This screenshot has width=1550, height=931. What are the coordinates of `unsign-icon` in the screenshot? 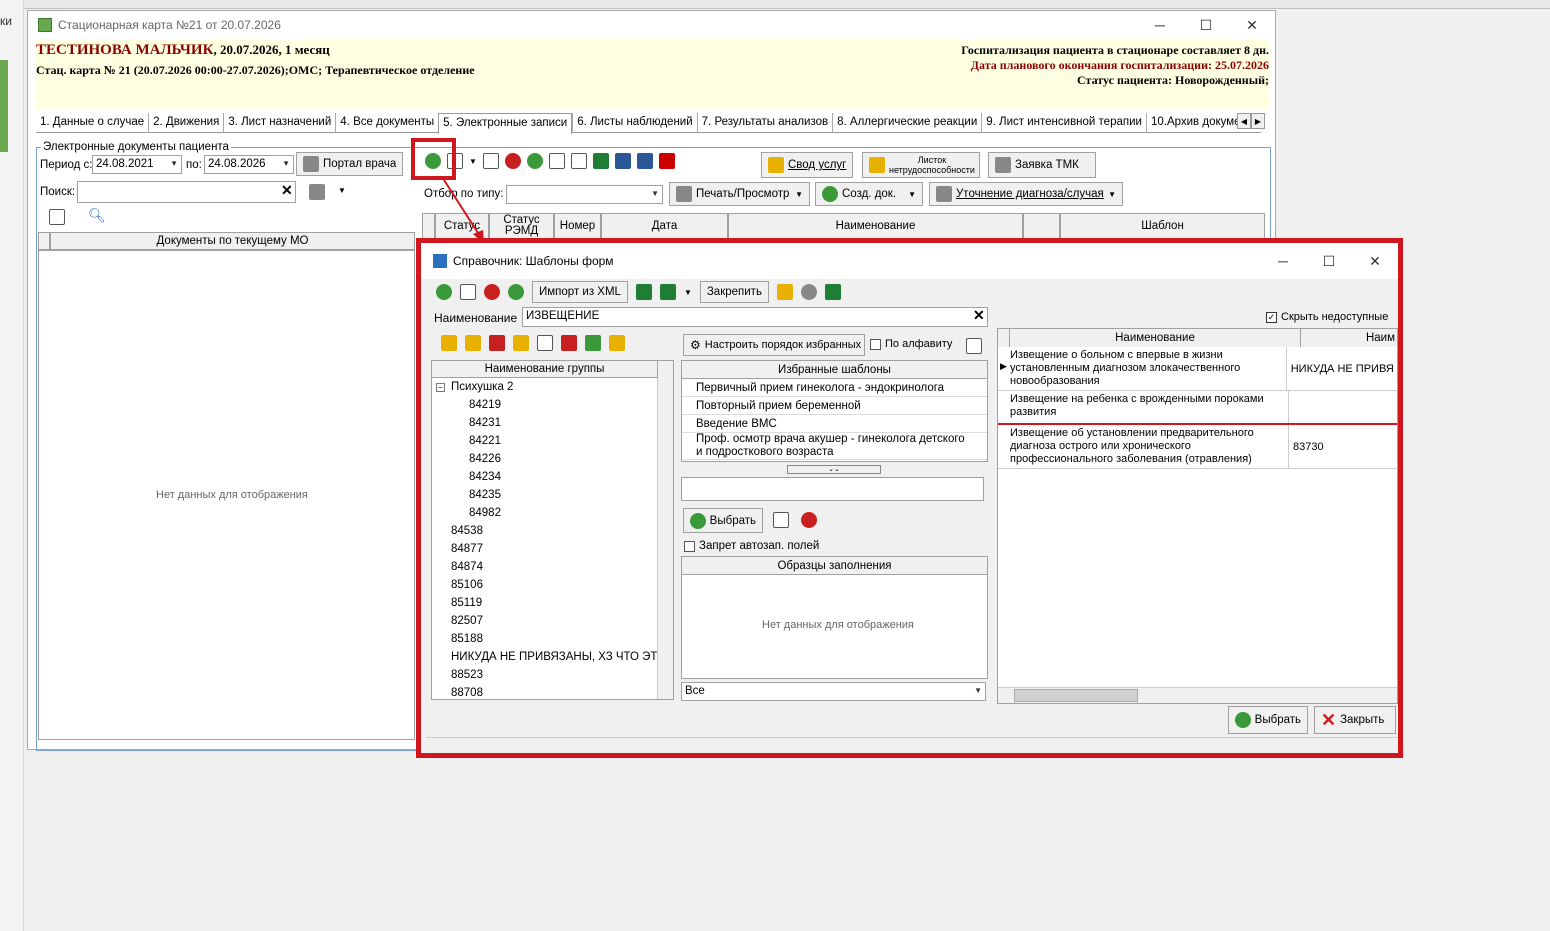 It's located at (578, 161).